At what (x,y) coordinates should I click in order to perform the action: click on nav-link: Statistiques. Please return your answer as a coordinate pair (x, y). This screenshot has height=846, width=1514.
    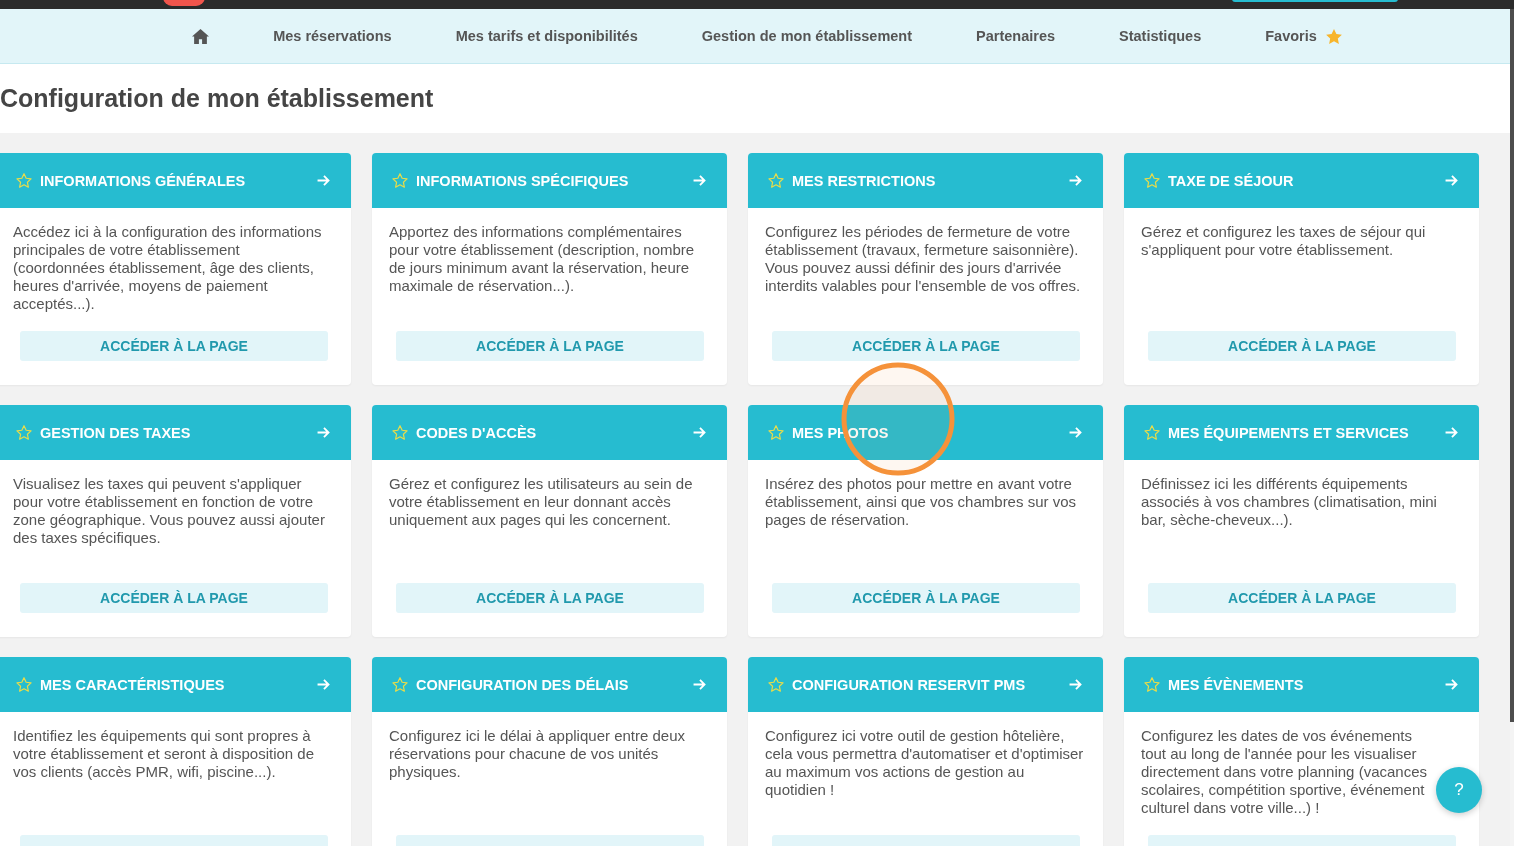
    Looking at the image, I should click on (1160, 36).